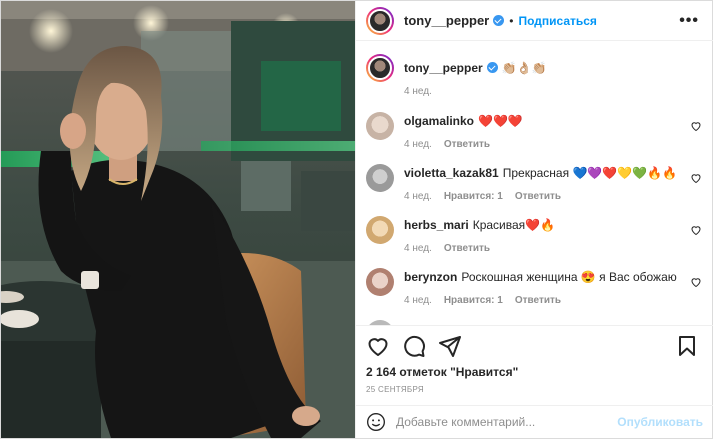 This screenshot has width=713, height=439. I want to click on follow-button: Подписаться, so click(557, 21).